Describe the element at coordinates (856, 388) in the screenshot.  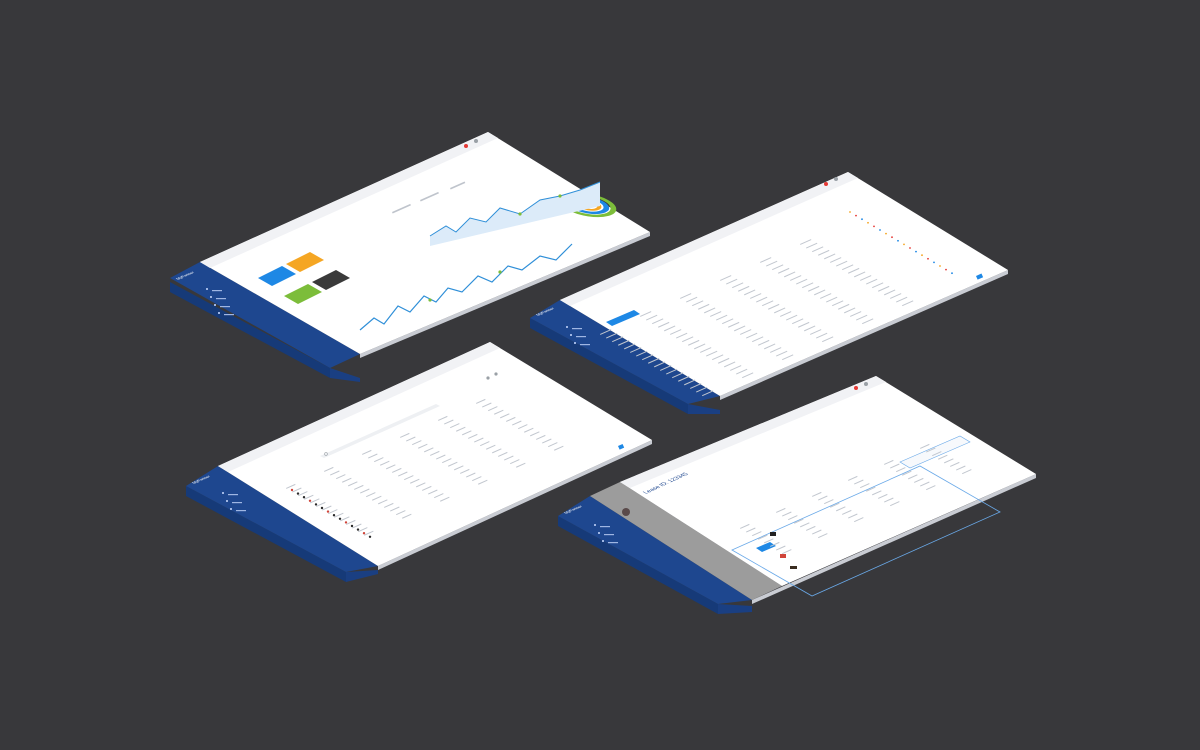
I see `lease-notification-icon` at that location.